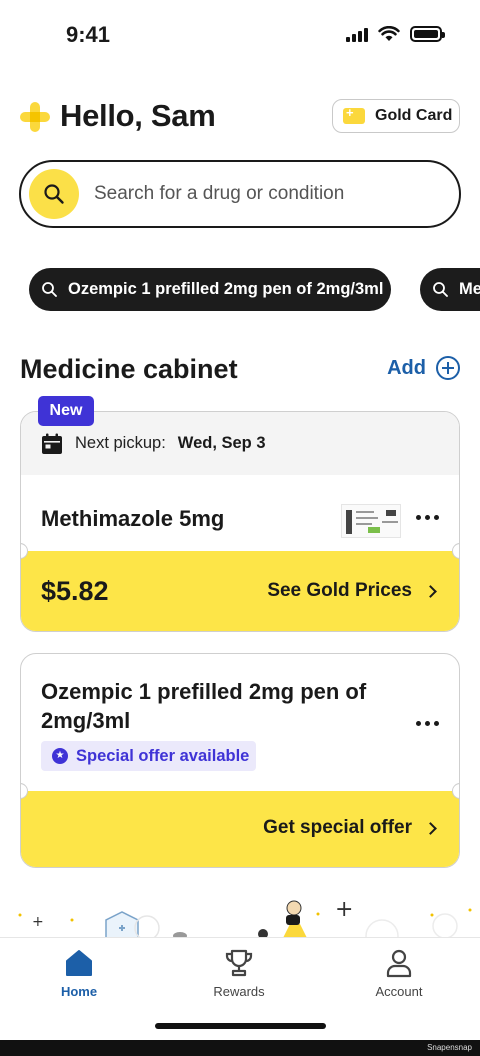  Describe the element at coordinates (371, 521) in the screenshot. I see `prescription-label-thumbnail` at that location.